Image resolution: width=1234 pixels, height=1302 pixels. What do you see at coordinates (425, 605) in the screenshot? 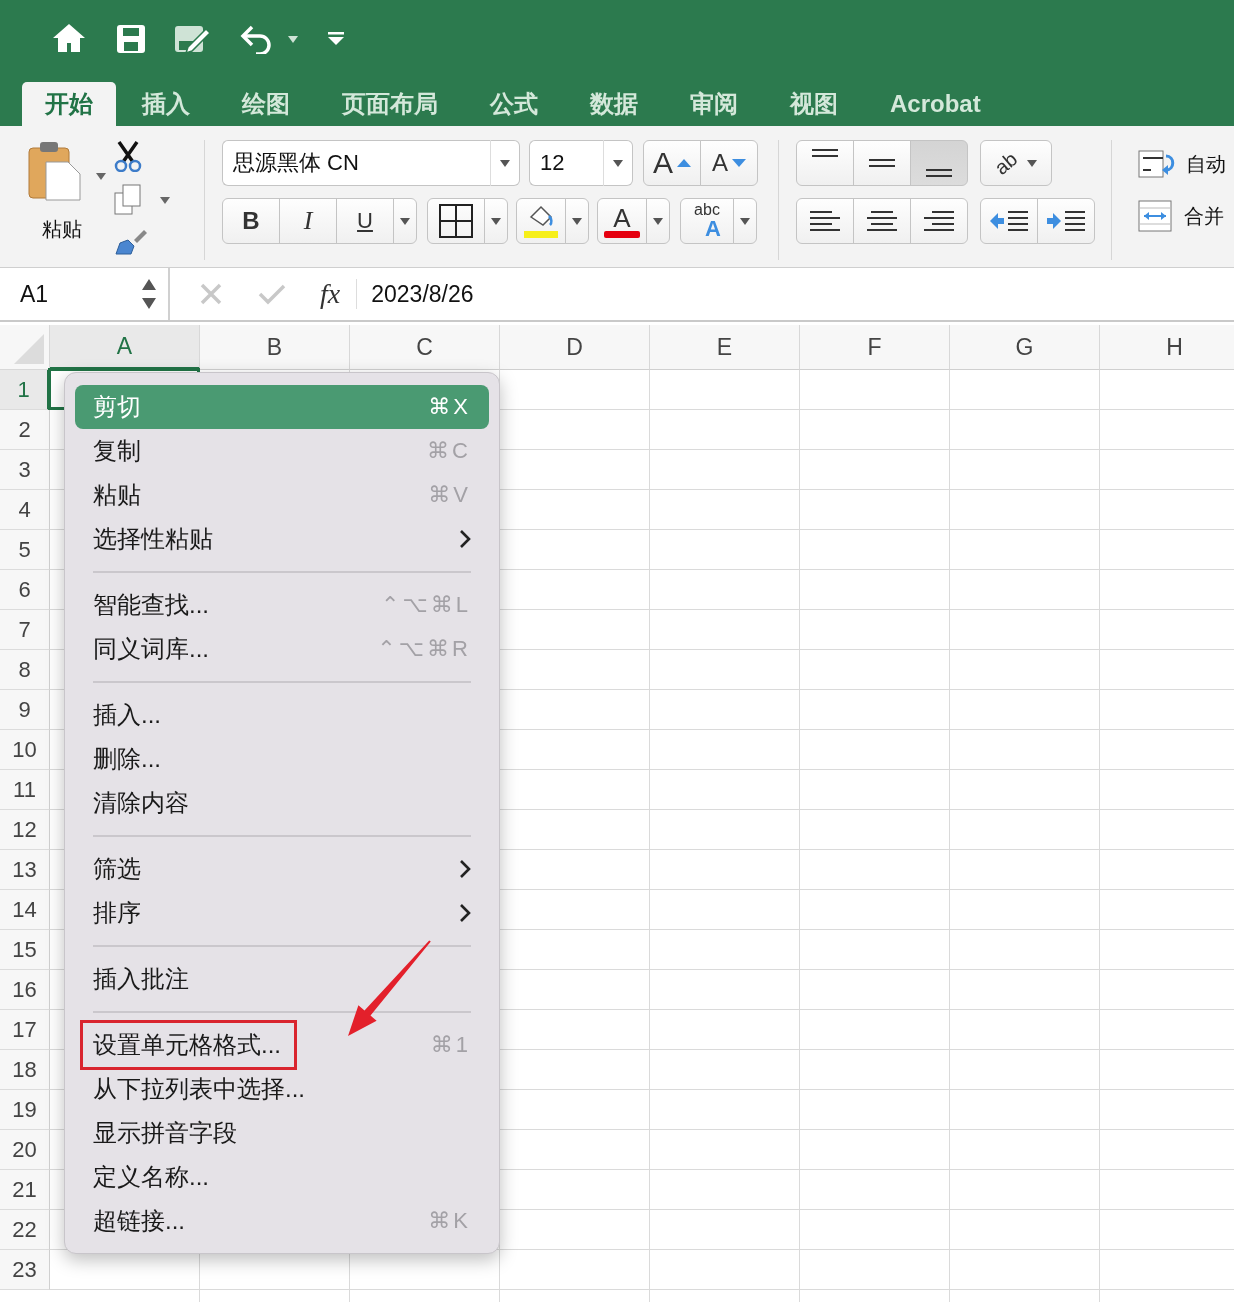
I see `shortcut-label: ⌃⌥⌘L` at bounding box center [425, 605].